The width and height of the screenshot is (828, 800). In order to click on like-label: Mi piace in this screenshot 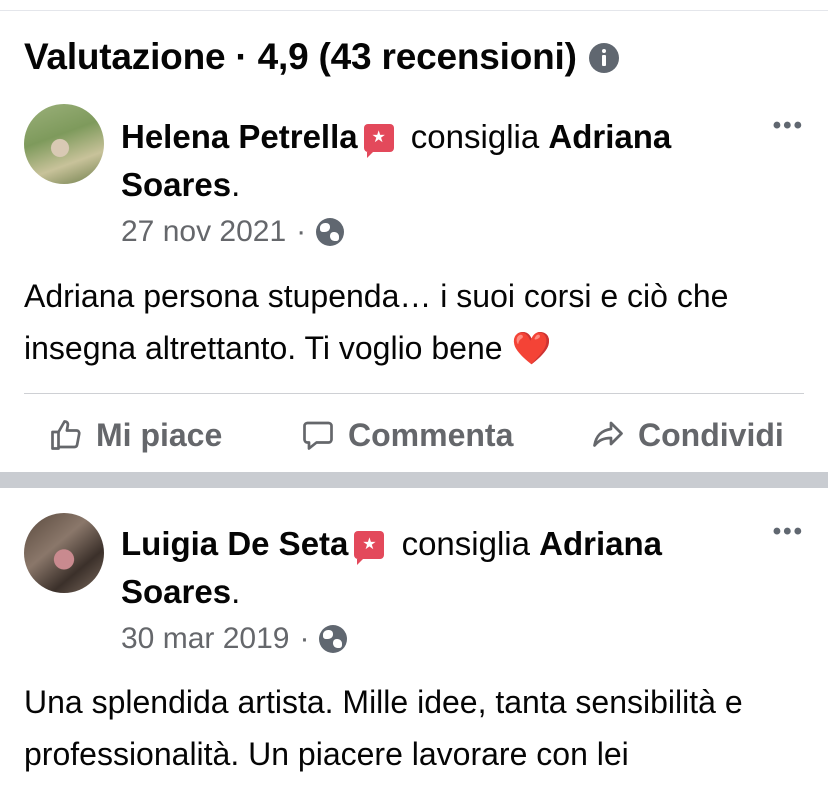, I will do `click(159, 434)`.